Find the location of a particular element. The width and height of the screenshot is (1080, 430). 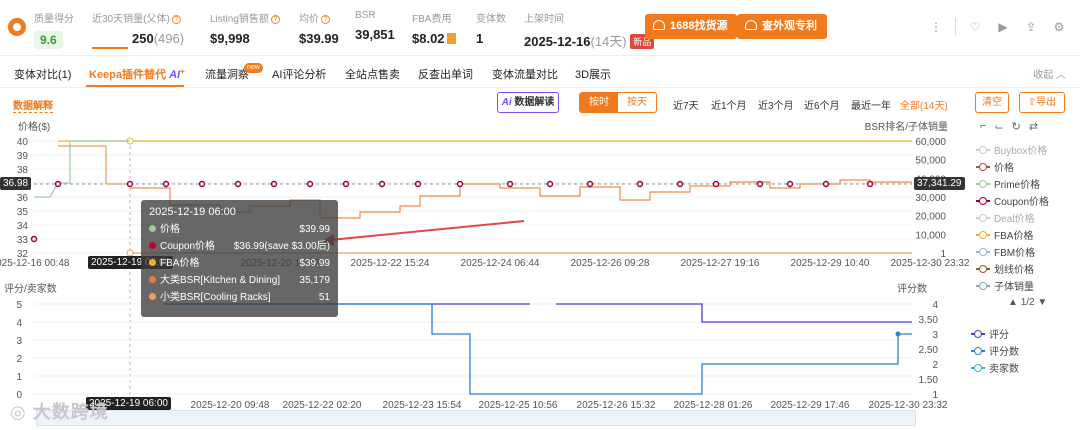

more-icon: ⋮ is located at coordinates (936, 27).